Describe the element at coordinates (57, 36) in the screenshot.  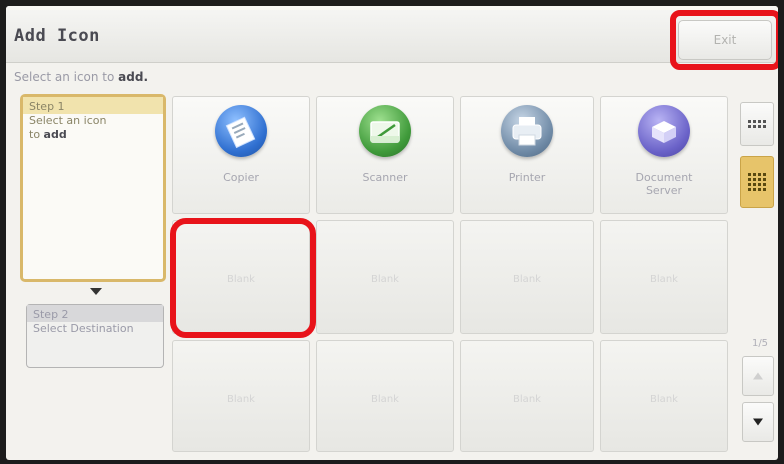
I see `page-title: Add Icon` at that location.